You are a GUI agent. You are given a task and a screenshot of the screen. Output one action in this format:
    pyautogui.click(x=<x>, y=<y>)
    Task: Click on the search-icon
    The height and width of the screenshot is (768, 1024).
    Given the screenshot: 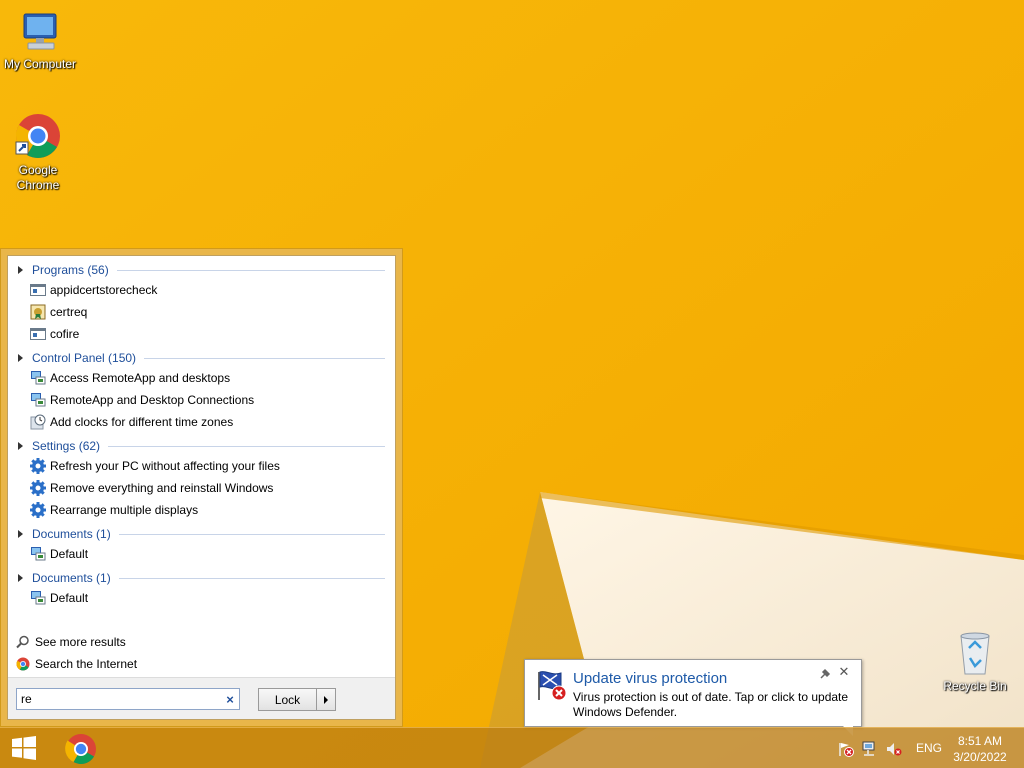 What is the action you would take?
    pyautogui.click(x=22, y=642)
    